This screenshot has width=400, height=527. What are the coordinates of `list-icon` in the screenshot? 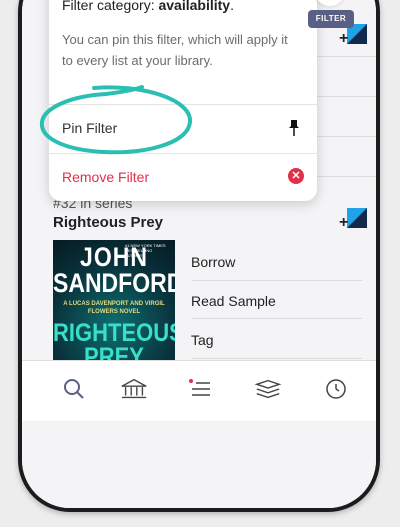 It's located at (357, 218).